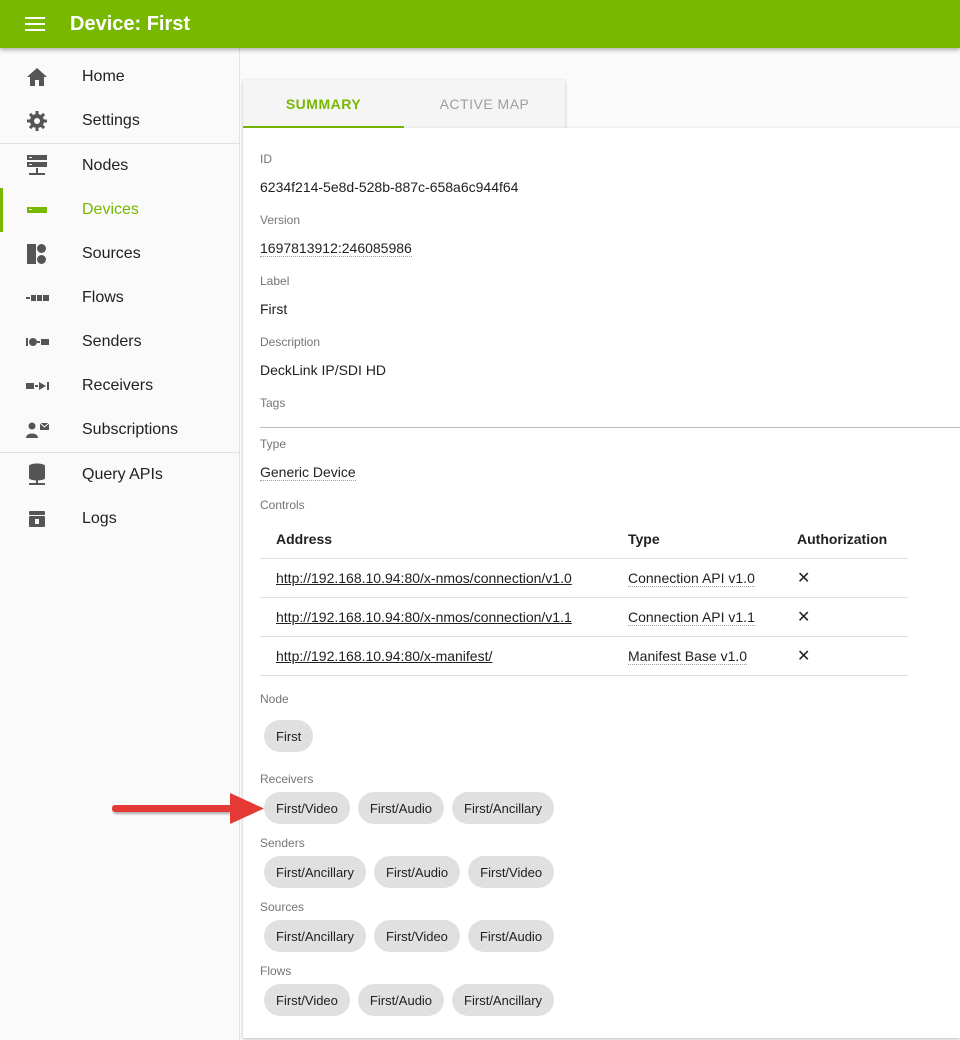 The height and width of the screenshot is (1040, 960). What do you see at coordinates (308, 472) in the screenshot?
I see `type-value: Generic Device` at bounding box center [308, 472].